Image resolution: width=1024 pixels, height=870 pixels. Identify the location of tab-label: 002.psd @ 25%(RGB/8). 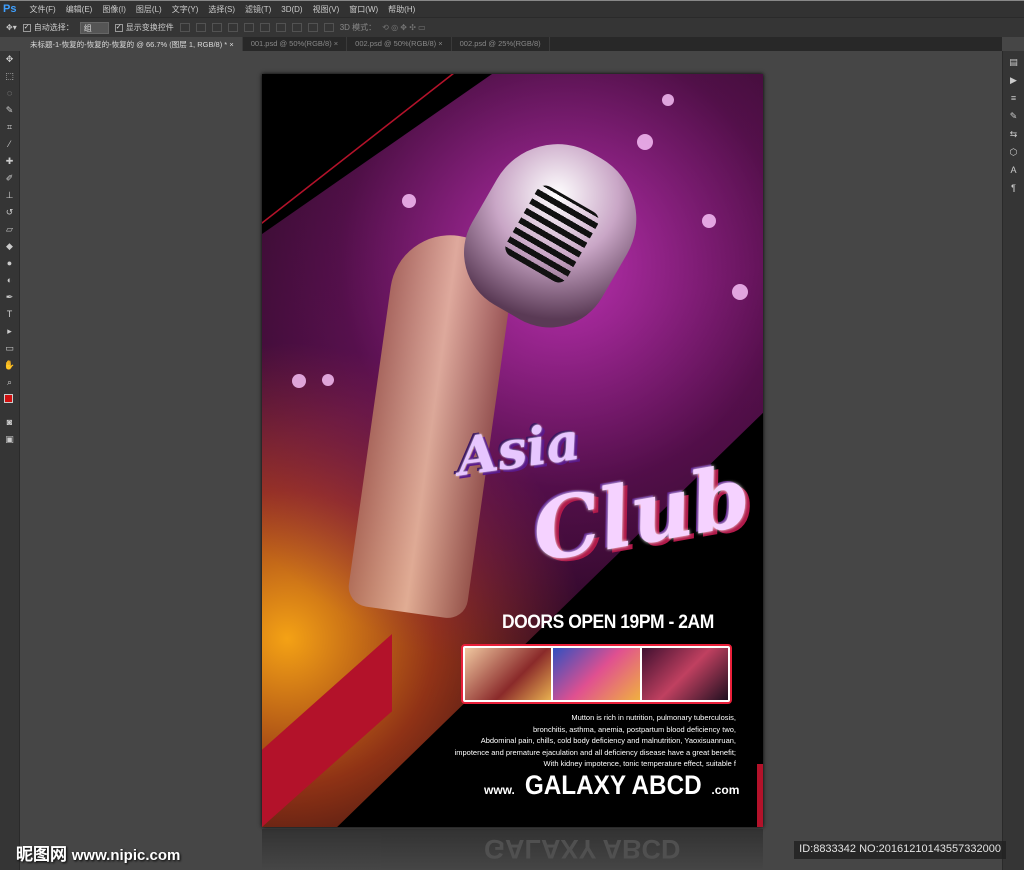
(500, 43).